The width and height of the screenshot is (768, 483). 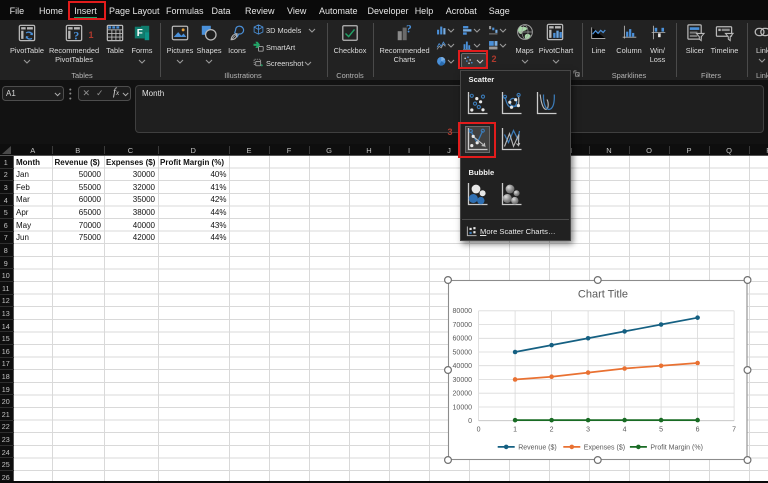 I want to click on svg-text: 3, so click(x=588, y=430).